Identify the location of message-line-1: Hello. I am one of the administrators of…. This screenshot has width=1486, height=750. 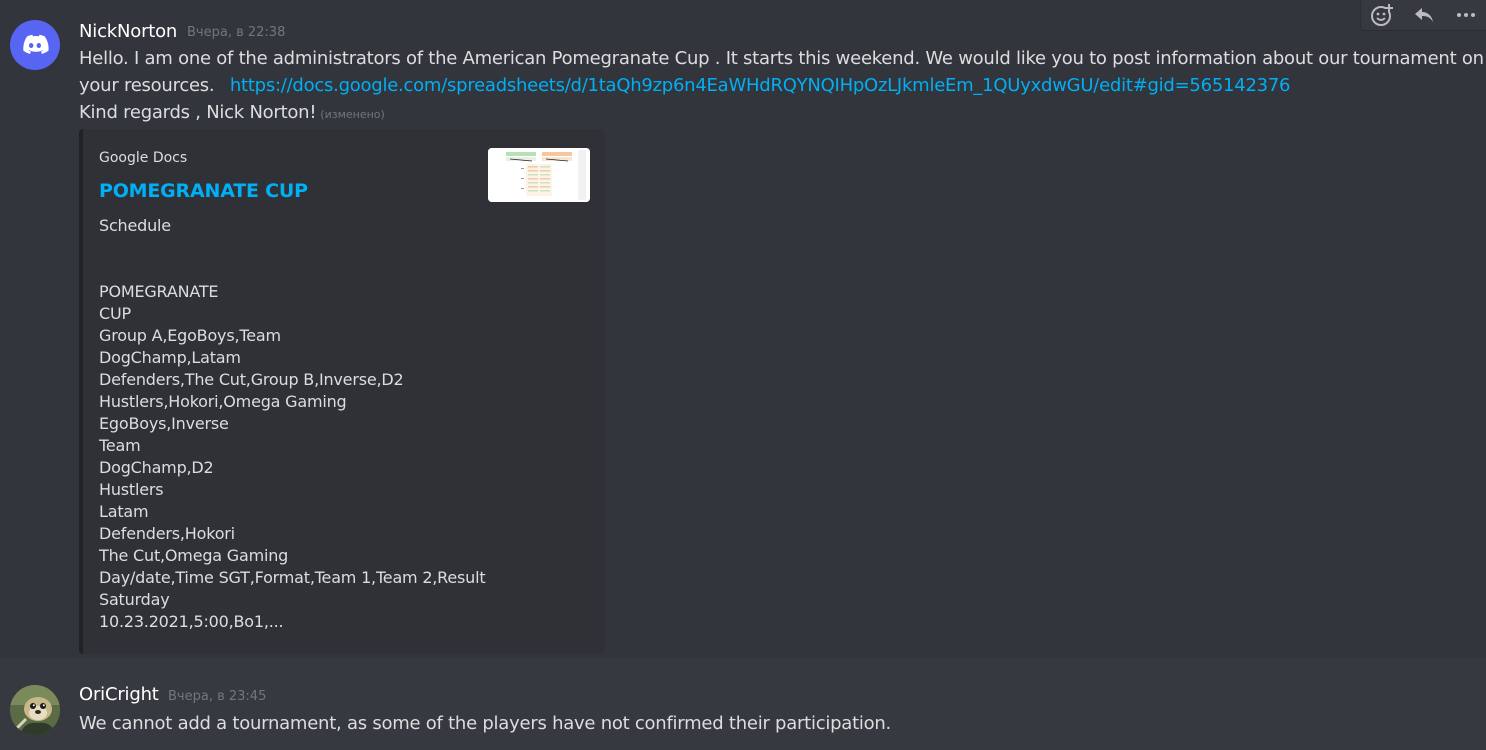
(781, 58).